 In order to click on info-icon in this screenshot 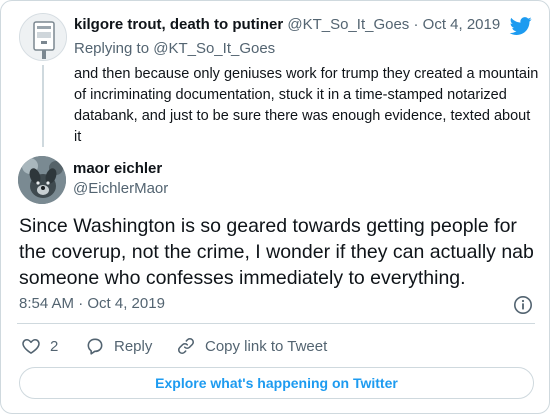, I will do `click(523, 305)`.